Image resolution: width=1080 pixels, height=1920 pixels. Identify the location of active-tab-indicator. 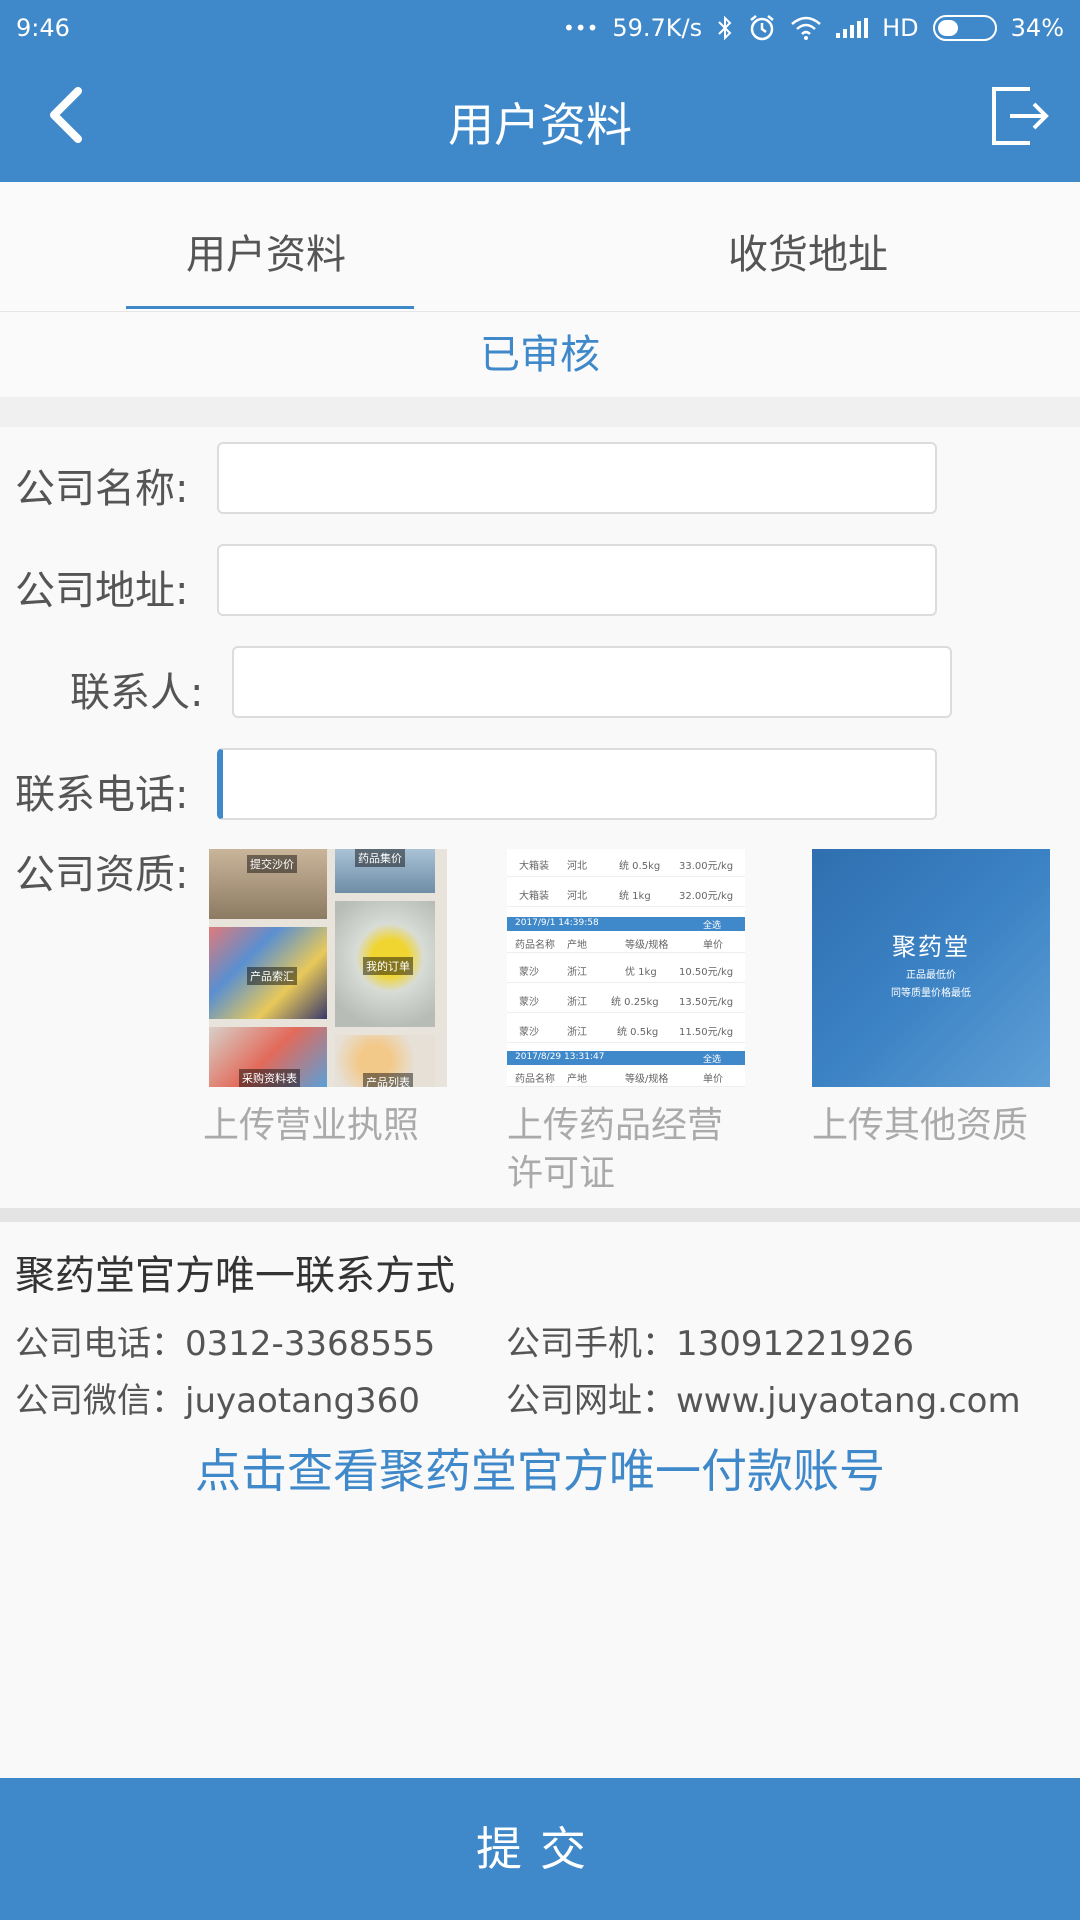
(270, 307).